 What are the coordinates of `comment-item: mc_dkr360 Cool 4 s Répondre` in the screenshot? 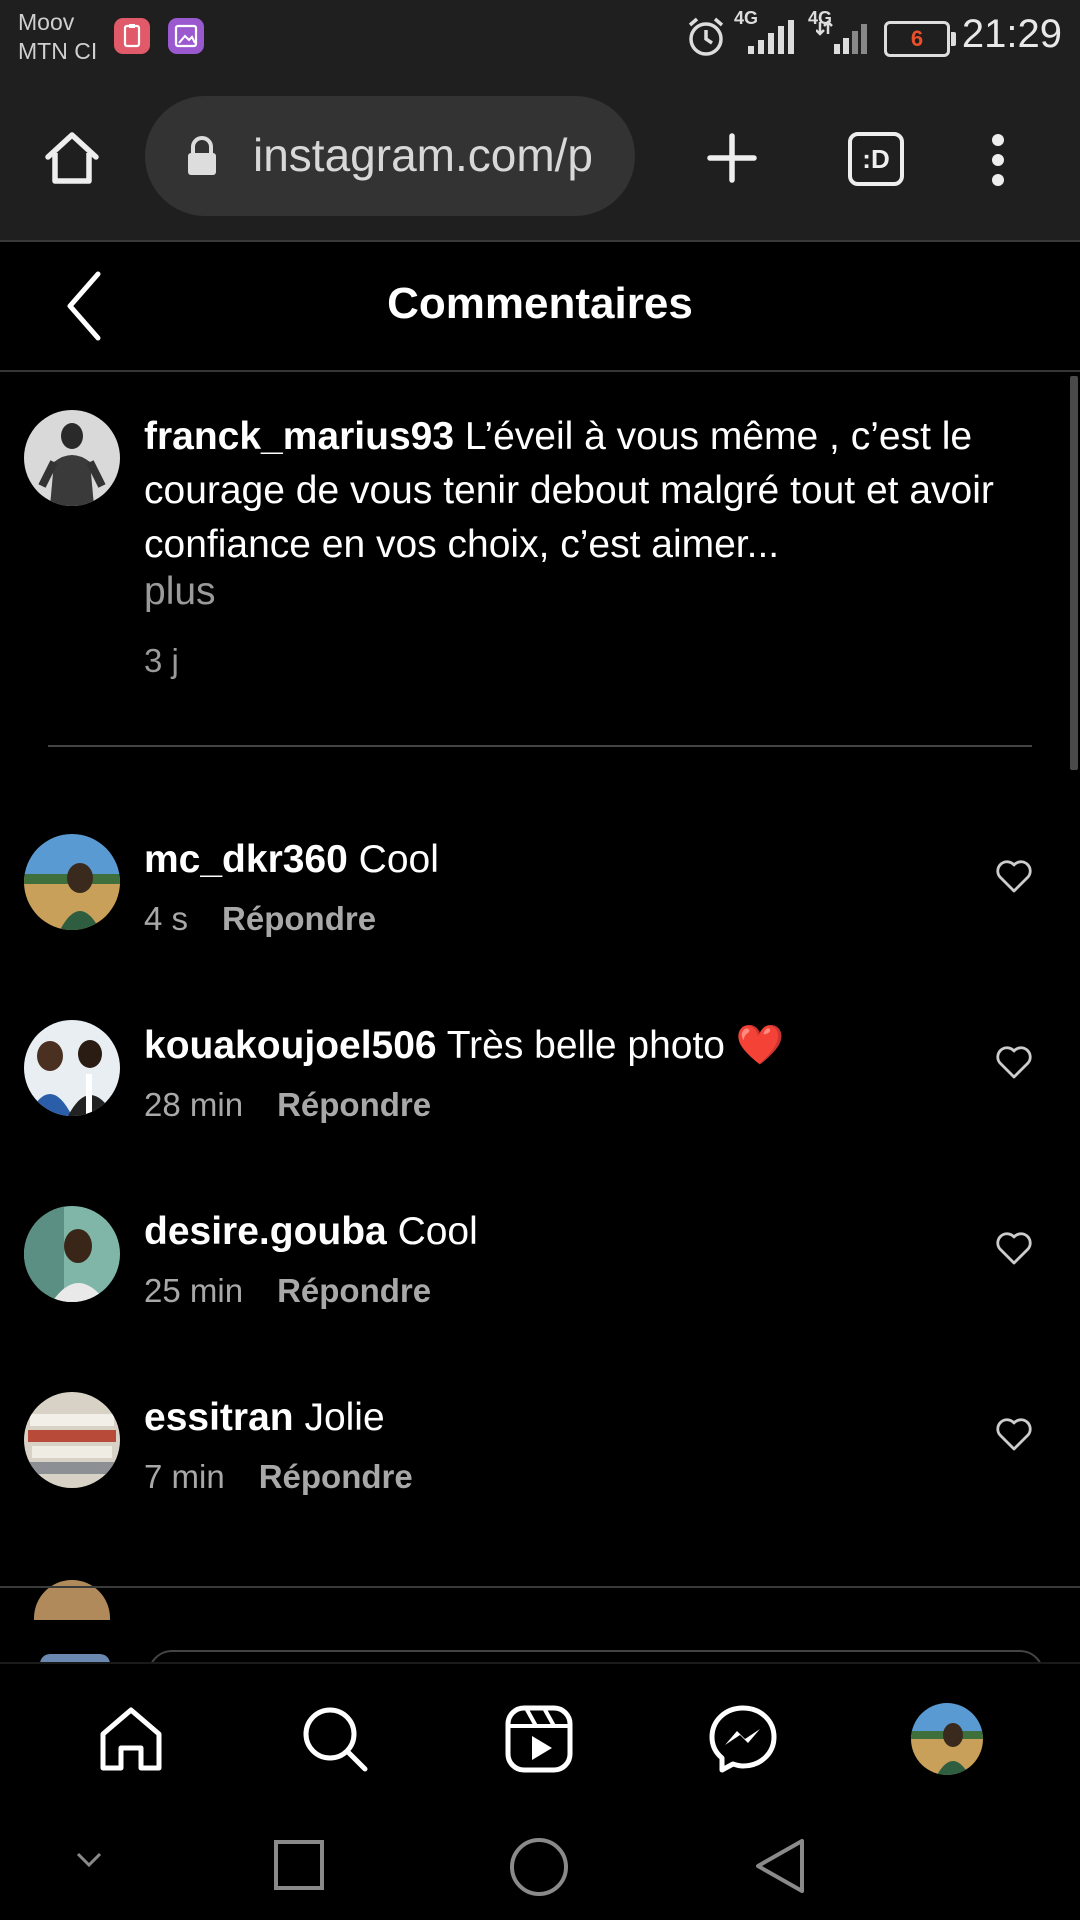 It's located at (540, 914).